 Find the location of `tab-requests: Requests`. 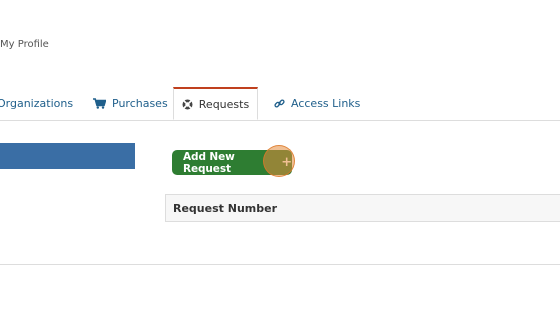

tab-requests: Requests is located at coordinates (215, 103).